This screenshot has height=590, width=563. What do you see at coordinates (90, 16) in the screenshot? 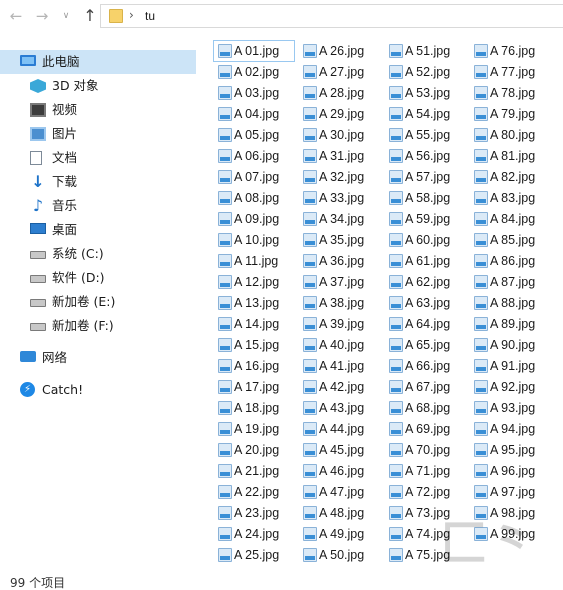
I see `up-arrow-icon: ↑` at bounding box center [90, 16].